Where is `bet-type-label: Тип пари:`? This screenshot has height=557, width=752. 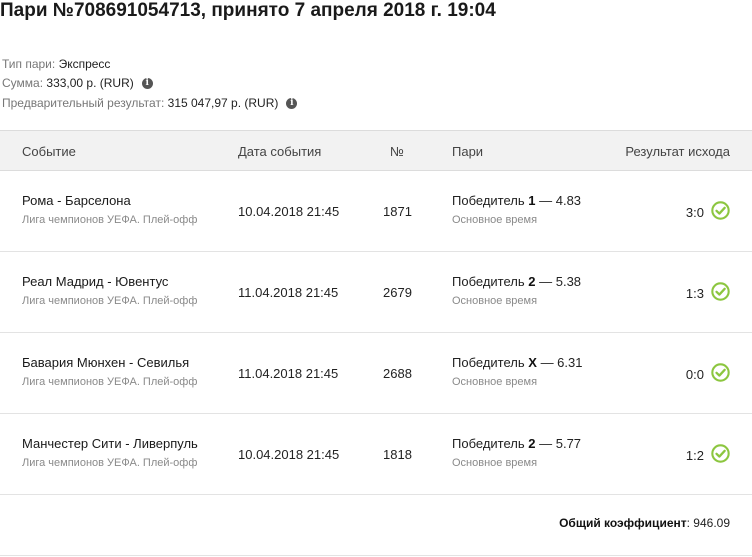
bet-type-label: Тип пари: is located at coordinates (29, 64).